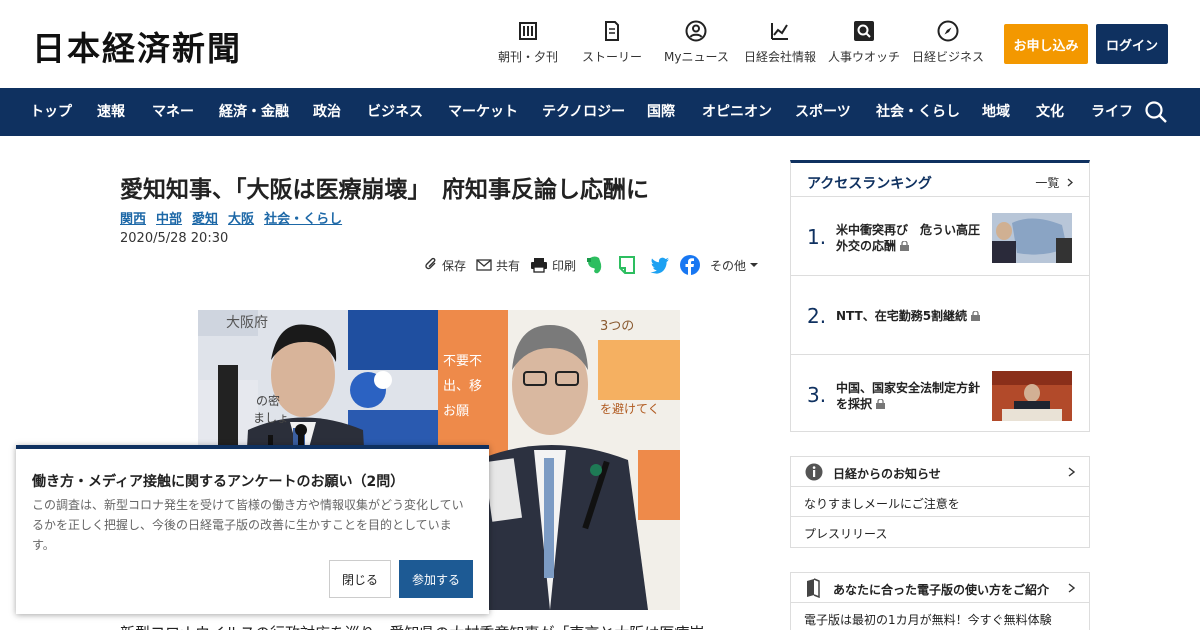  I want to click on tag-link: 大阪, so click(241, 217).